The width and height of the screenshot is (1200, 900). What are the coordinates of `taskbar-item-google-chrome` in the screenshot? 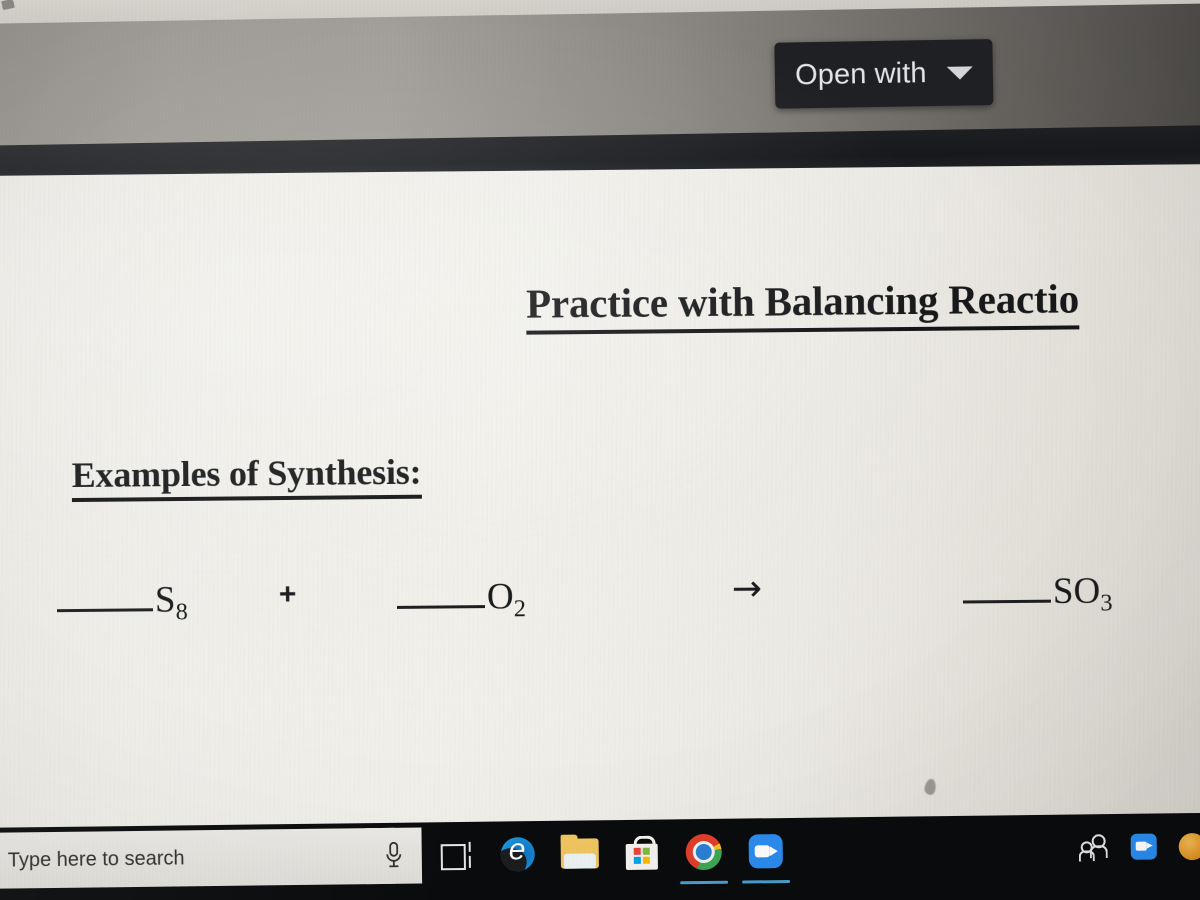 It's located at (703, 852).